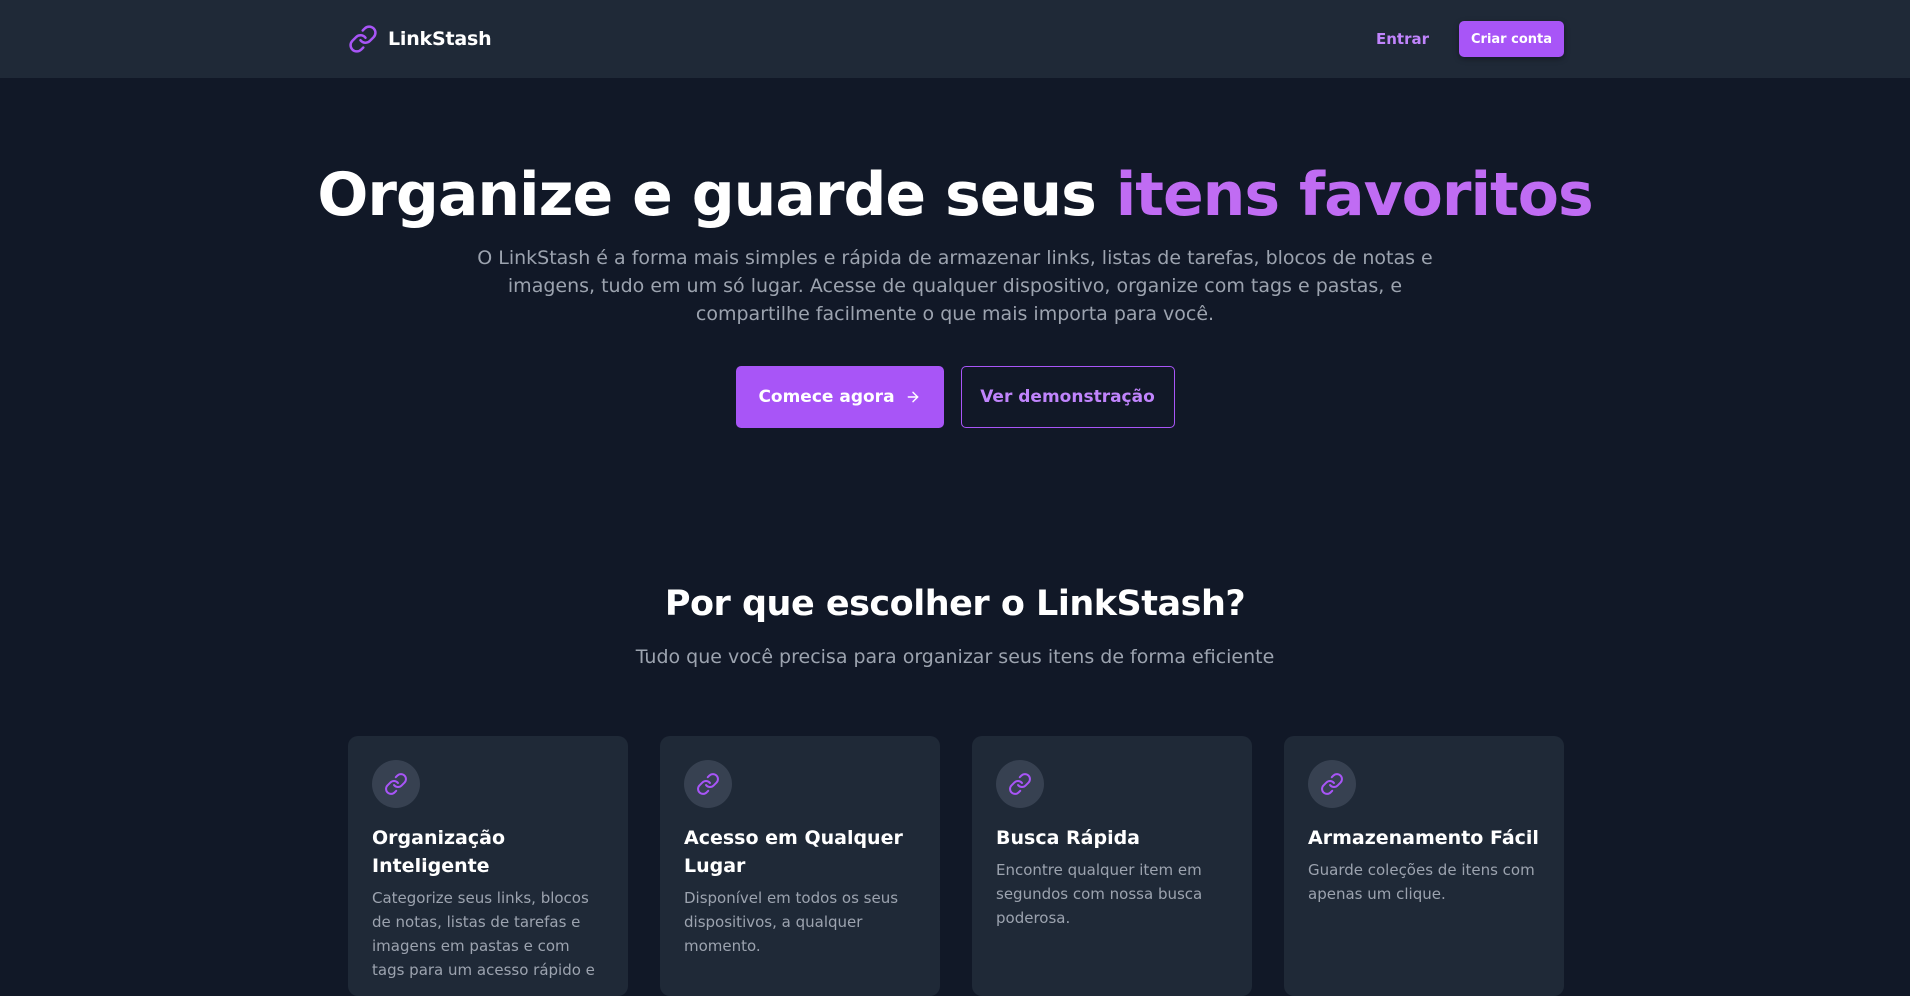  What do you see at coordinates (1423, 838) in the screenshot?
I see `feature-title: Armazenamento Fácil` at bounding box center [1423, 838].